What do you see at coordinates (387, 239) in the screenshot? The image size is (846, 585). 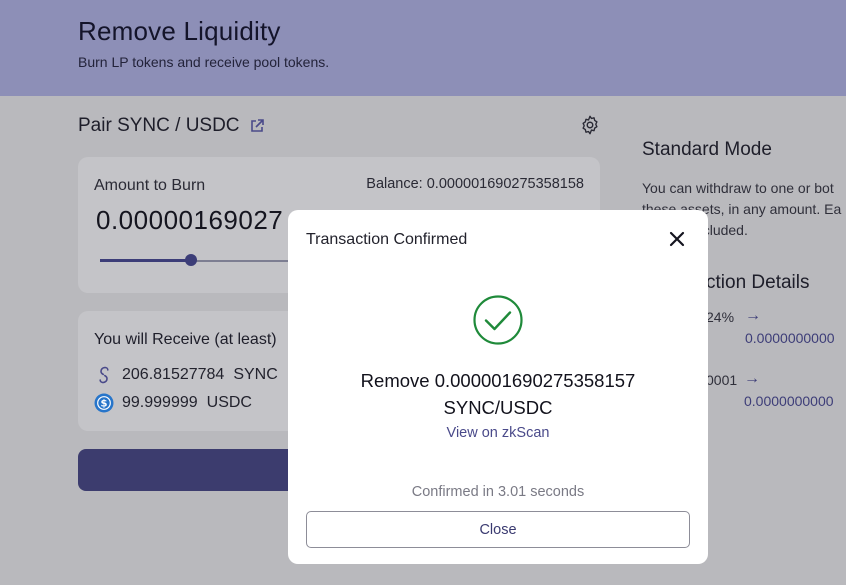 I see `modal-title: Transaction Confirmed` at bounding box center [387, 239].